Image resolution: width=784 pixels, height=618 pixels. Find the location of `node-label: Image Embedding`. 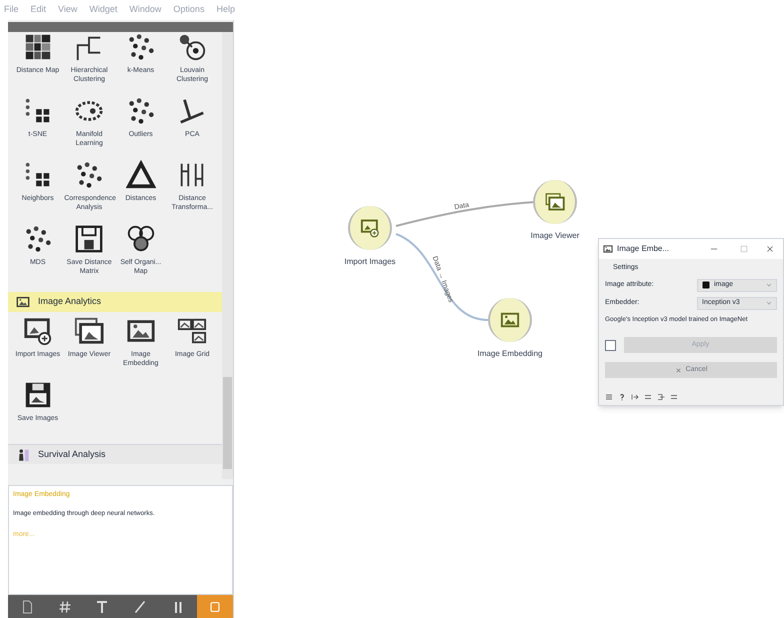

node-label: Image Embedding is located at coordinates (510, 354).